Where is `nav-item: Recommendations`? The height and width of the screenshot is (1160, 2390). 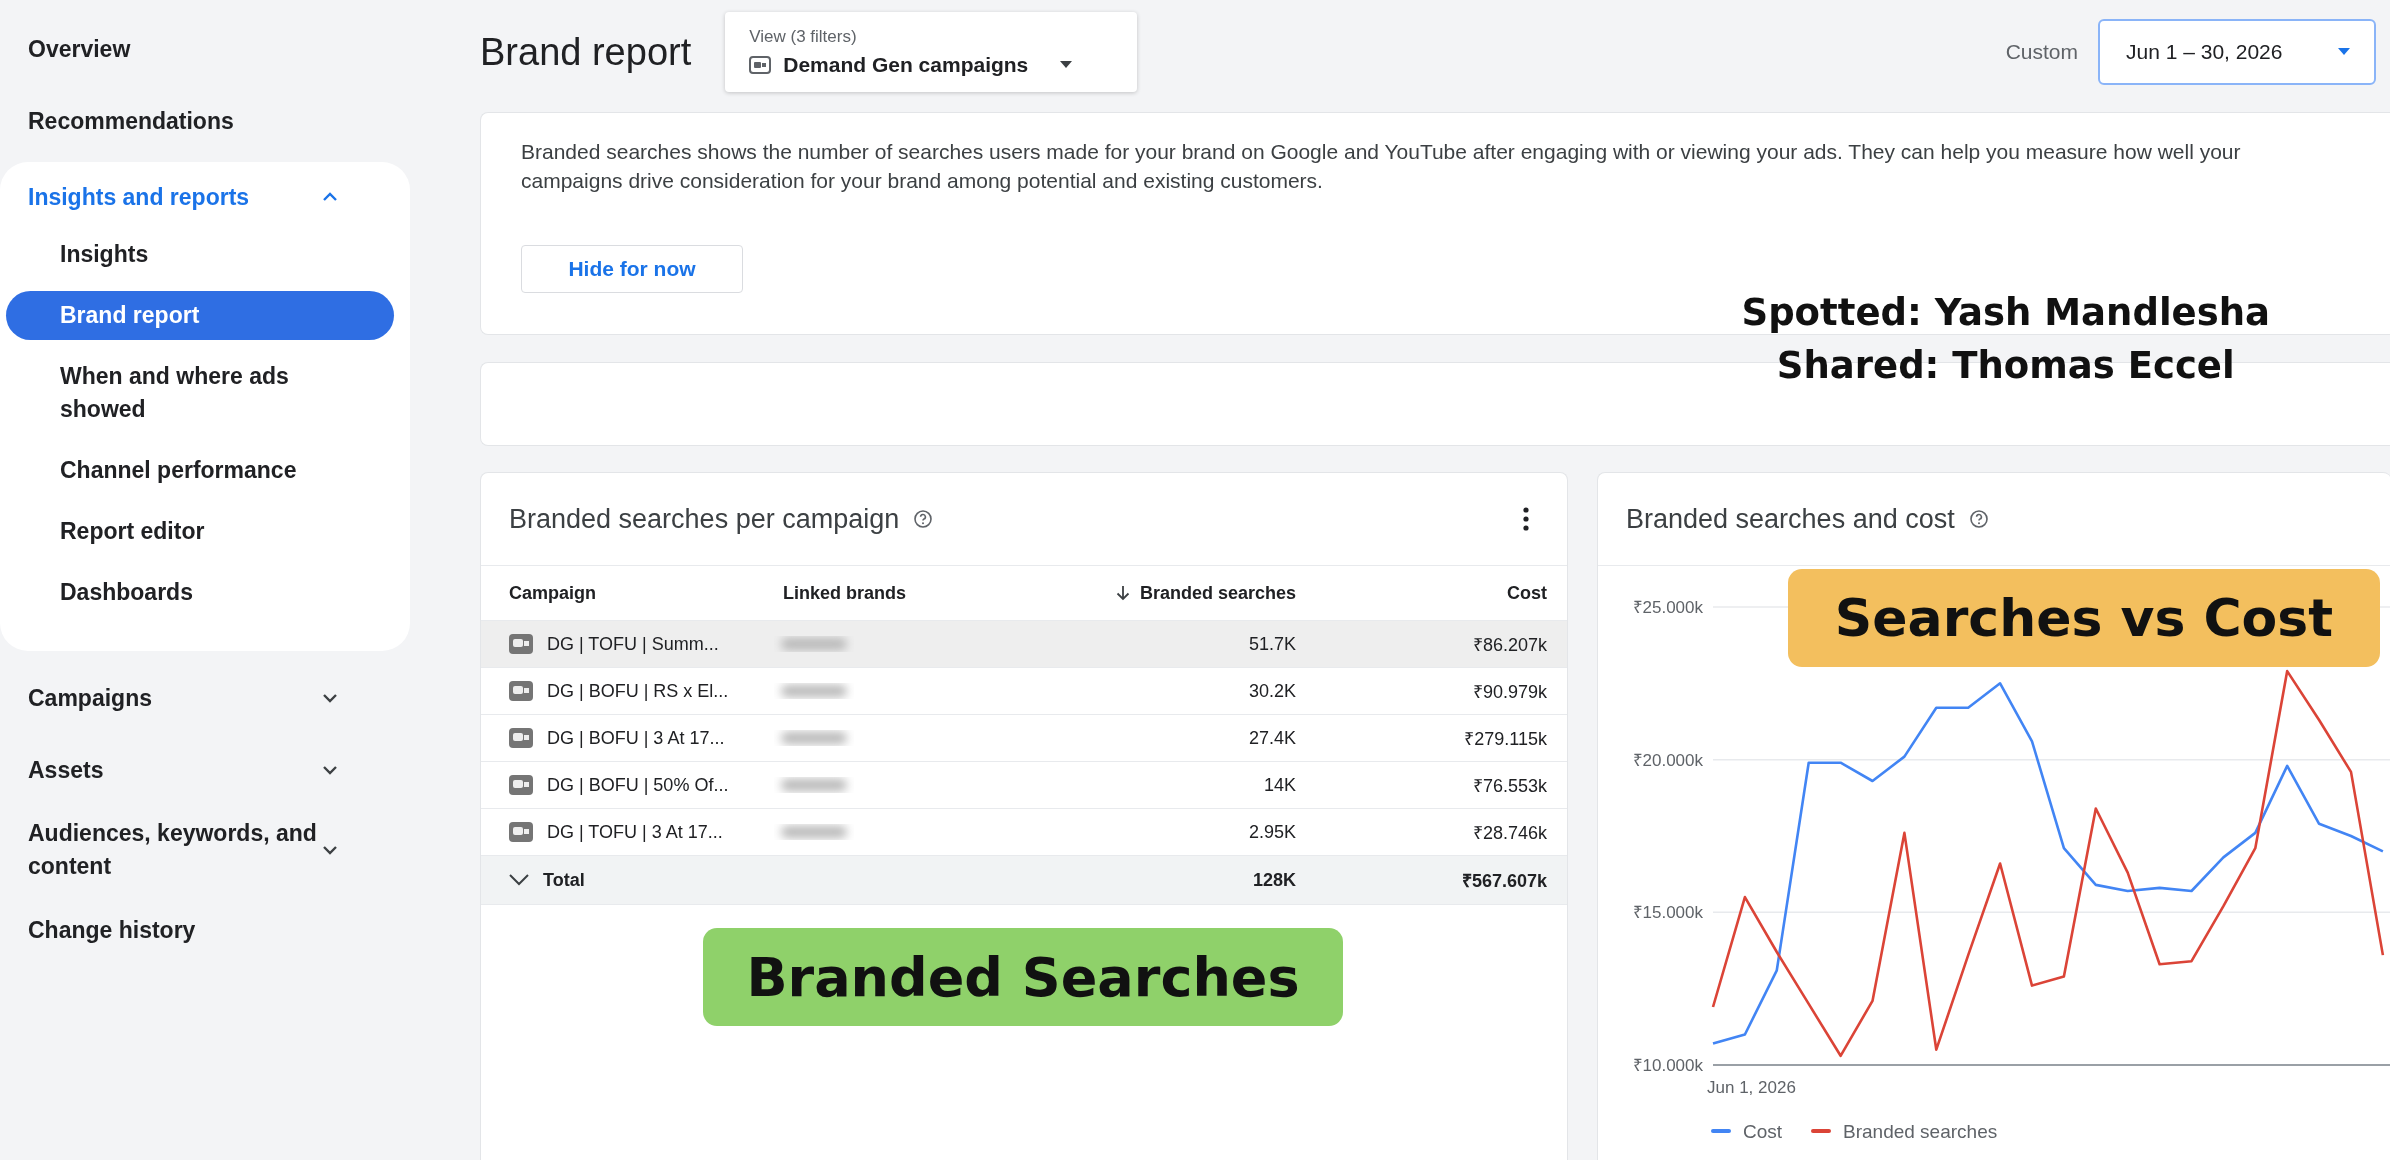 nav-item: Recommendations is located at coordinates (205, 121).